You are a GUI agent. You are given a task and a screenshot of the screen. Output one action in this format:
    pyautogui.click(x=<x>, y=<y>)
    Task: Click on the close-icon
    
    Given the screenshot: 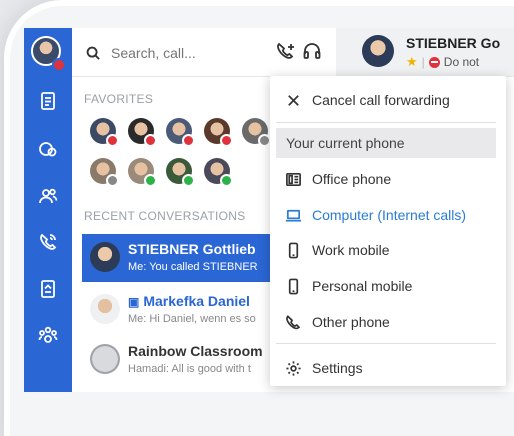 What is the action you would take?
    pyautogui.click(x=293, y=100)
    